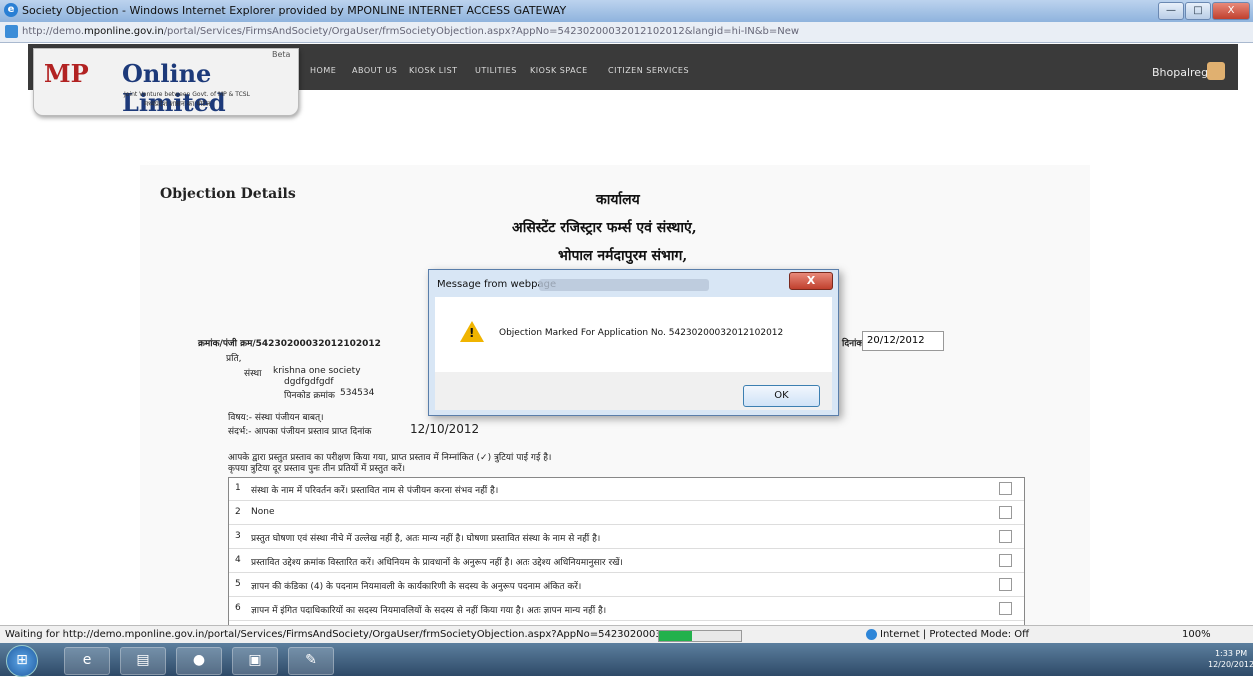  What do you see at coordinates (1230, 664) in the screenshot?
I see `clock-date: 12/20/2012` at bounding box center [1230, 664].